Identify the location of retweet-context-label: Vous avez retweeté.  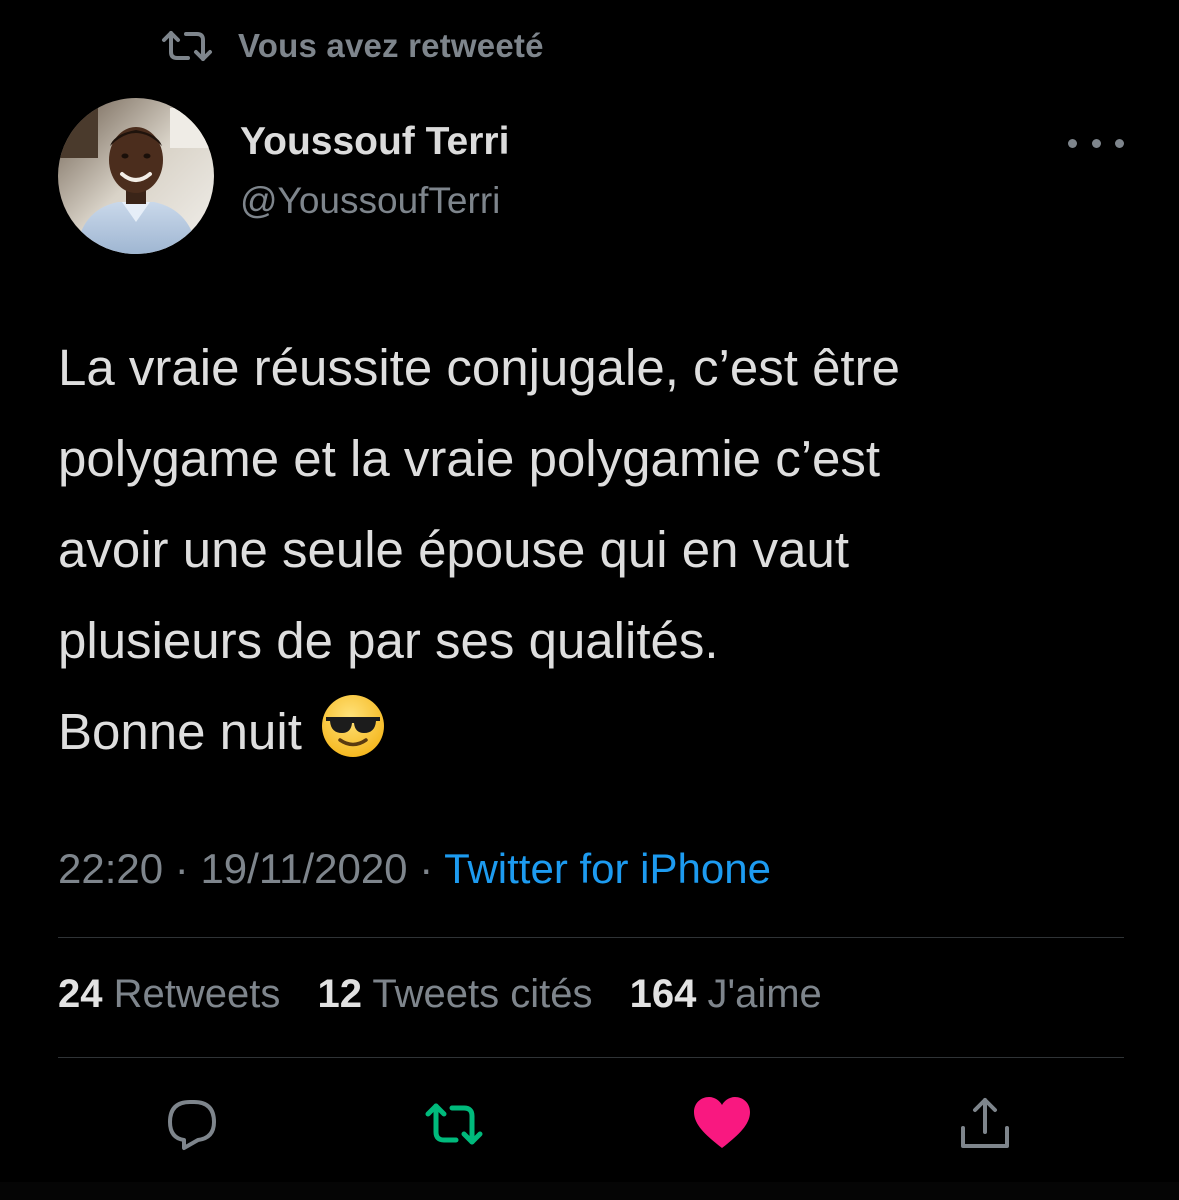
(391, 45).